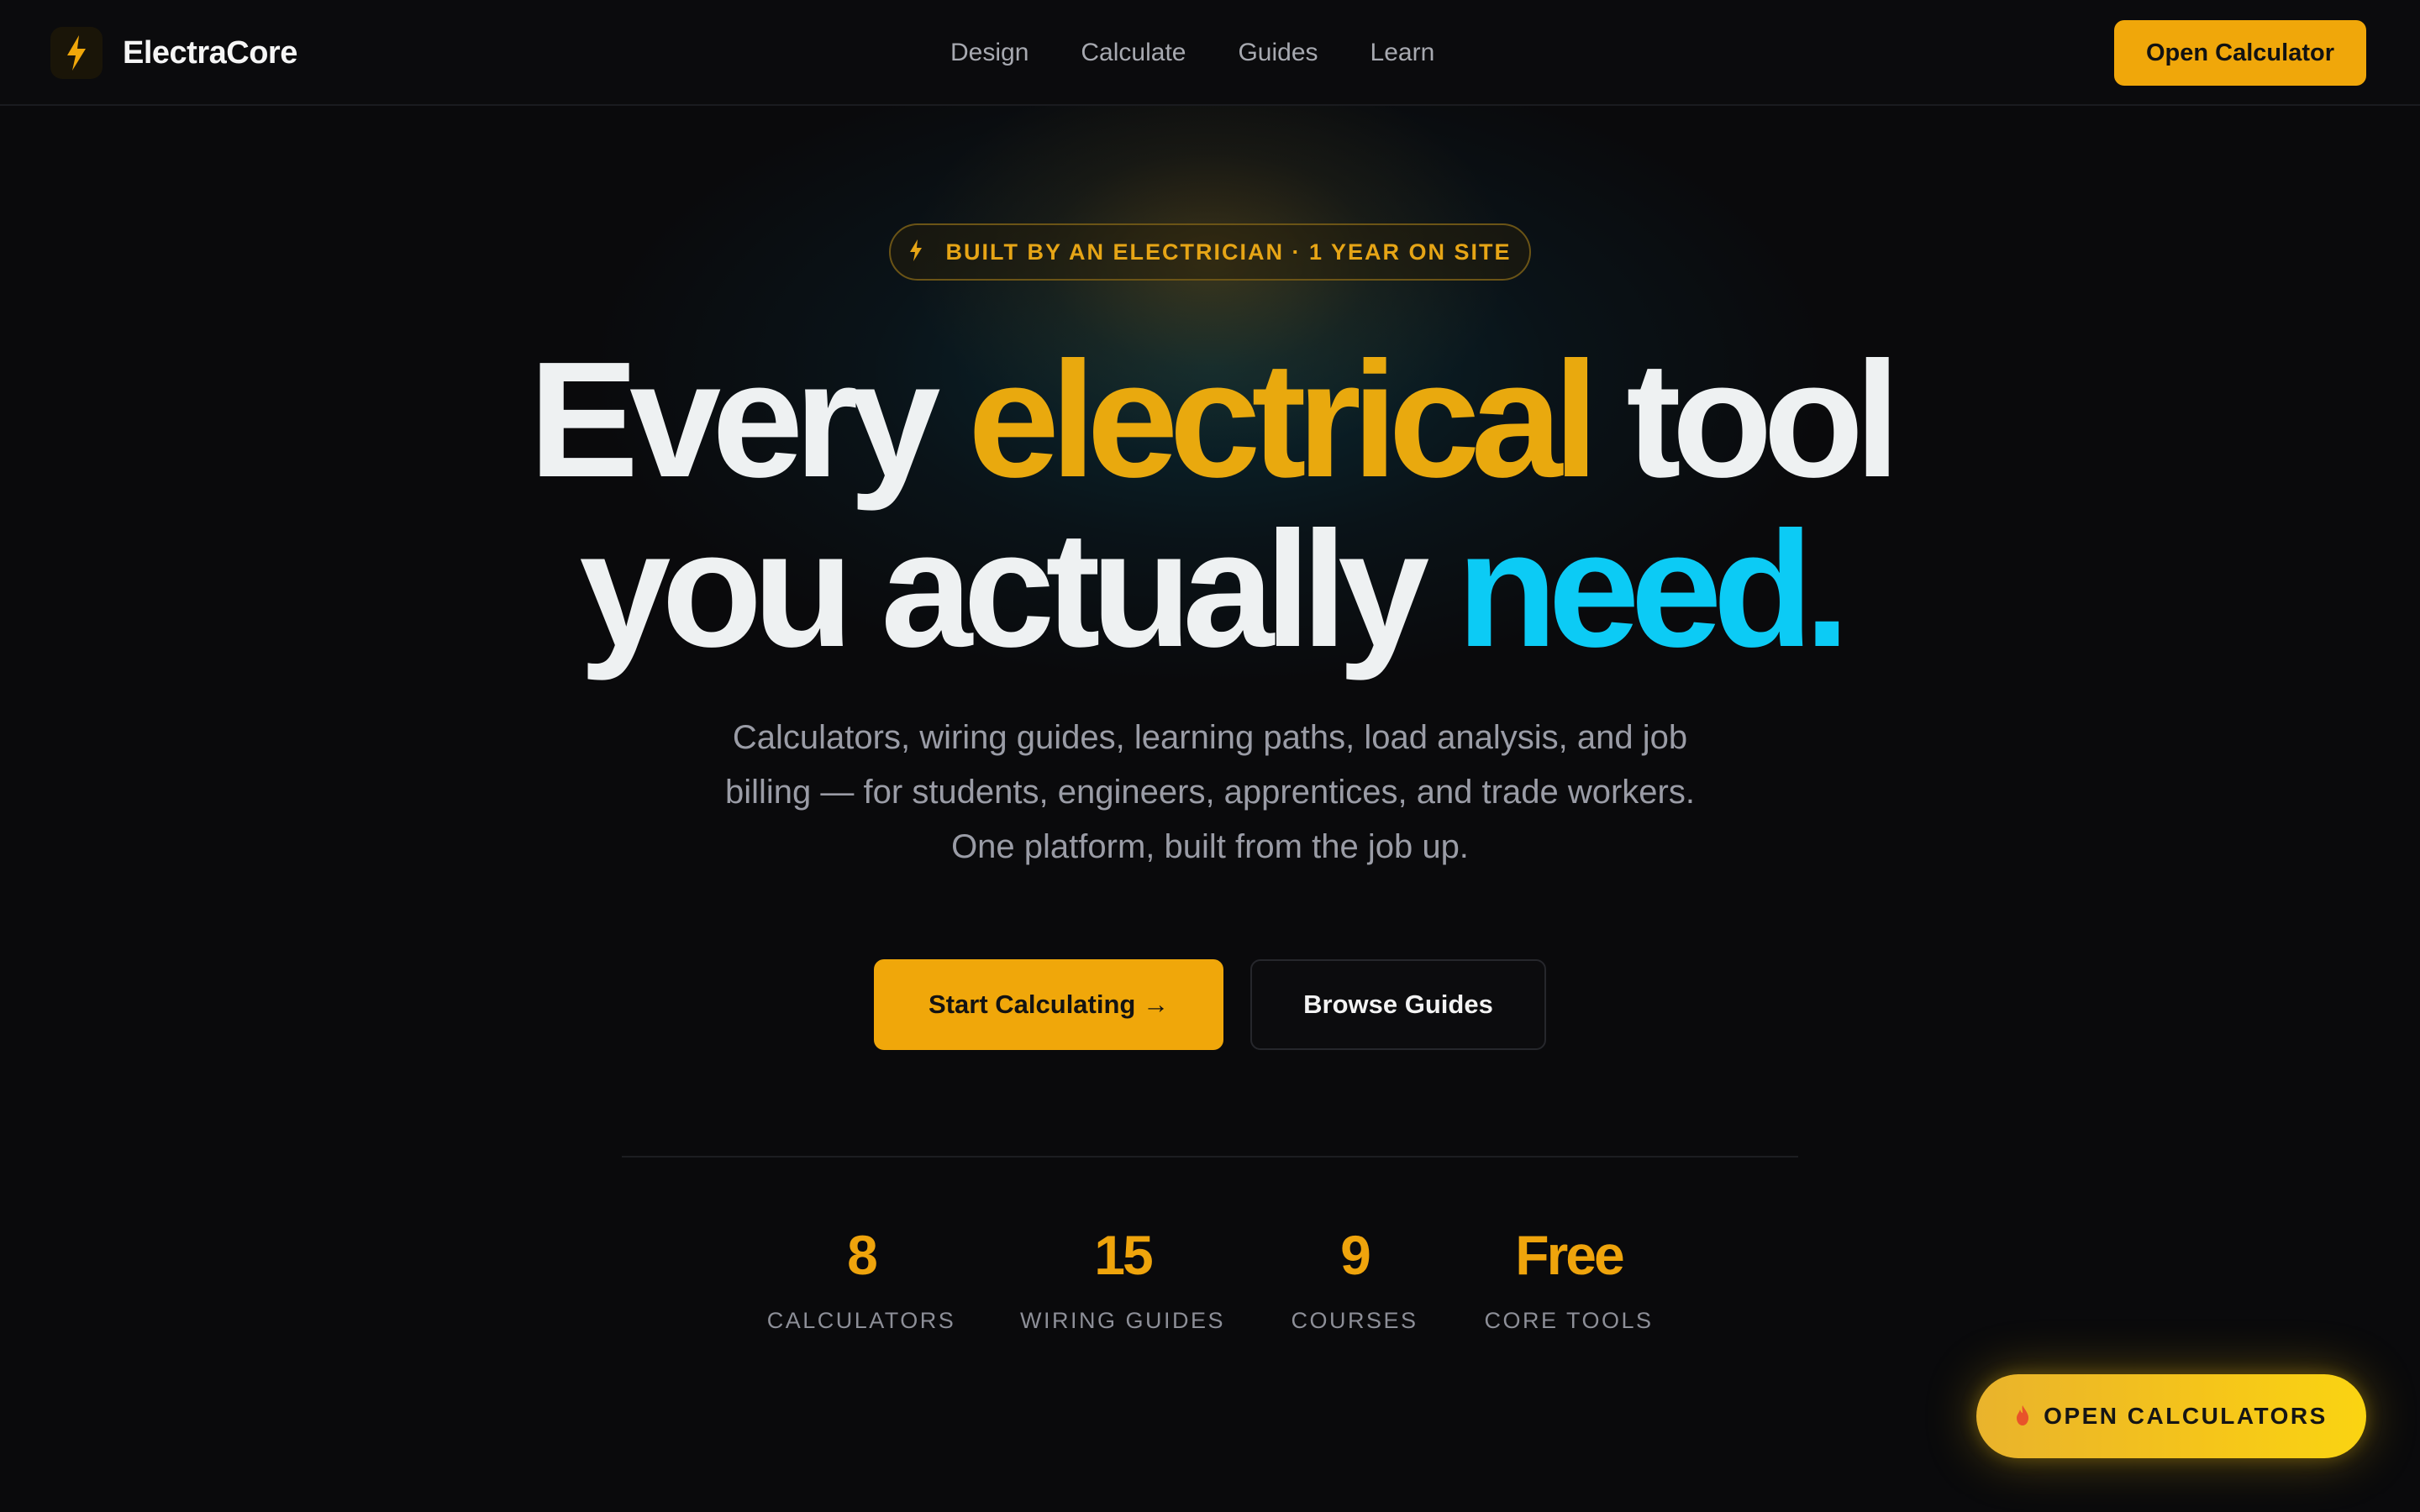 The width and height of the screenshot is (2420, 1512). Describe the element at coordinates (1569, 1255) in the screenshot. I see `stat-value: Free` at that location.